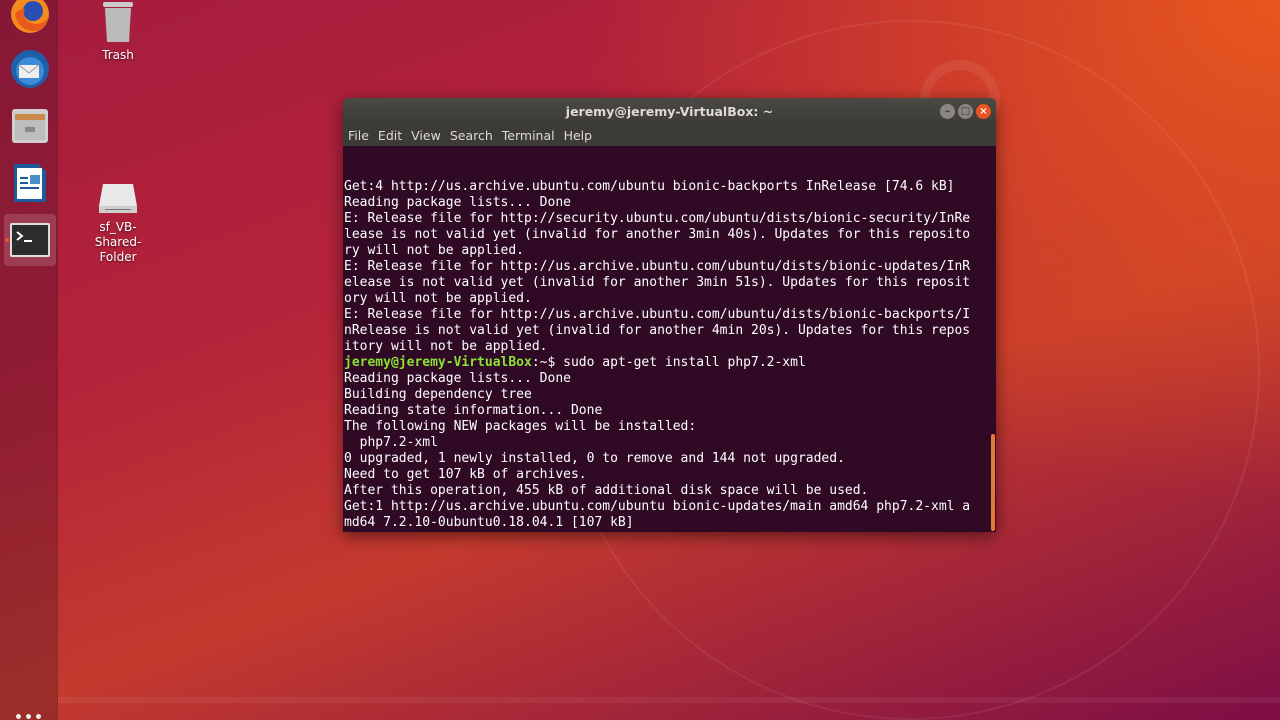 This screenshot has height=720, width=1280. I want to click on trash-label: Trash, so click(118, 55).